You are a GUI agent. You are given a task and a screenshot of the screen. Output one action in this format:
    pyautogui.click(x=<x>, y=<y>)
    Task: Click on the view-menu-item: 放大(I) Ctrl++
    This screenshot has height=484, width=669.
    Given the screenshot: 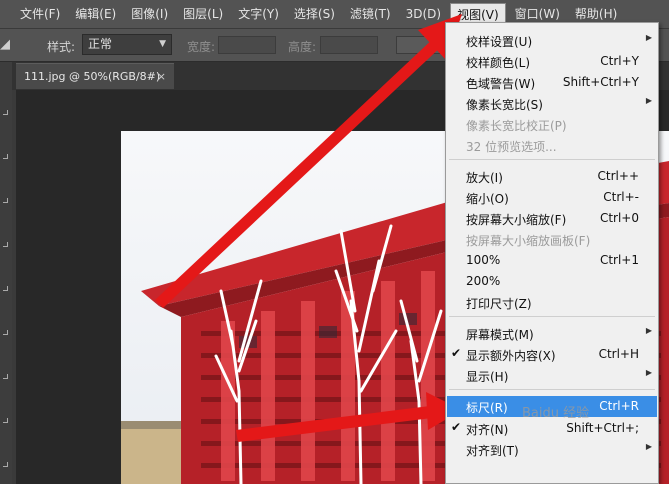 What is the action you would take?
    pyautogui.click(x=552, y=176)
    